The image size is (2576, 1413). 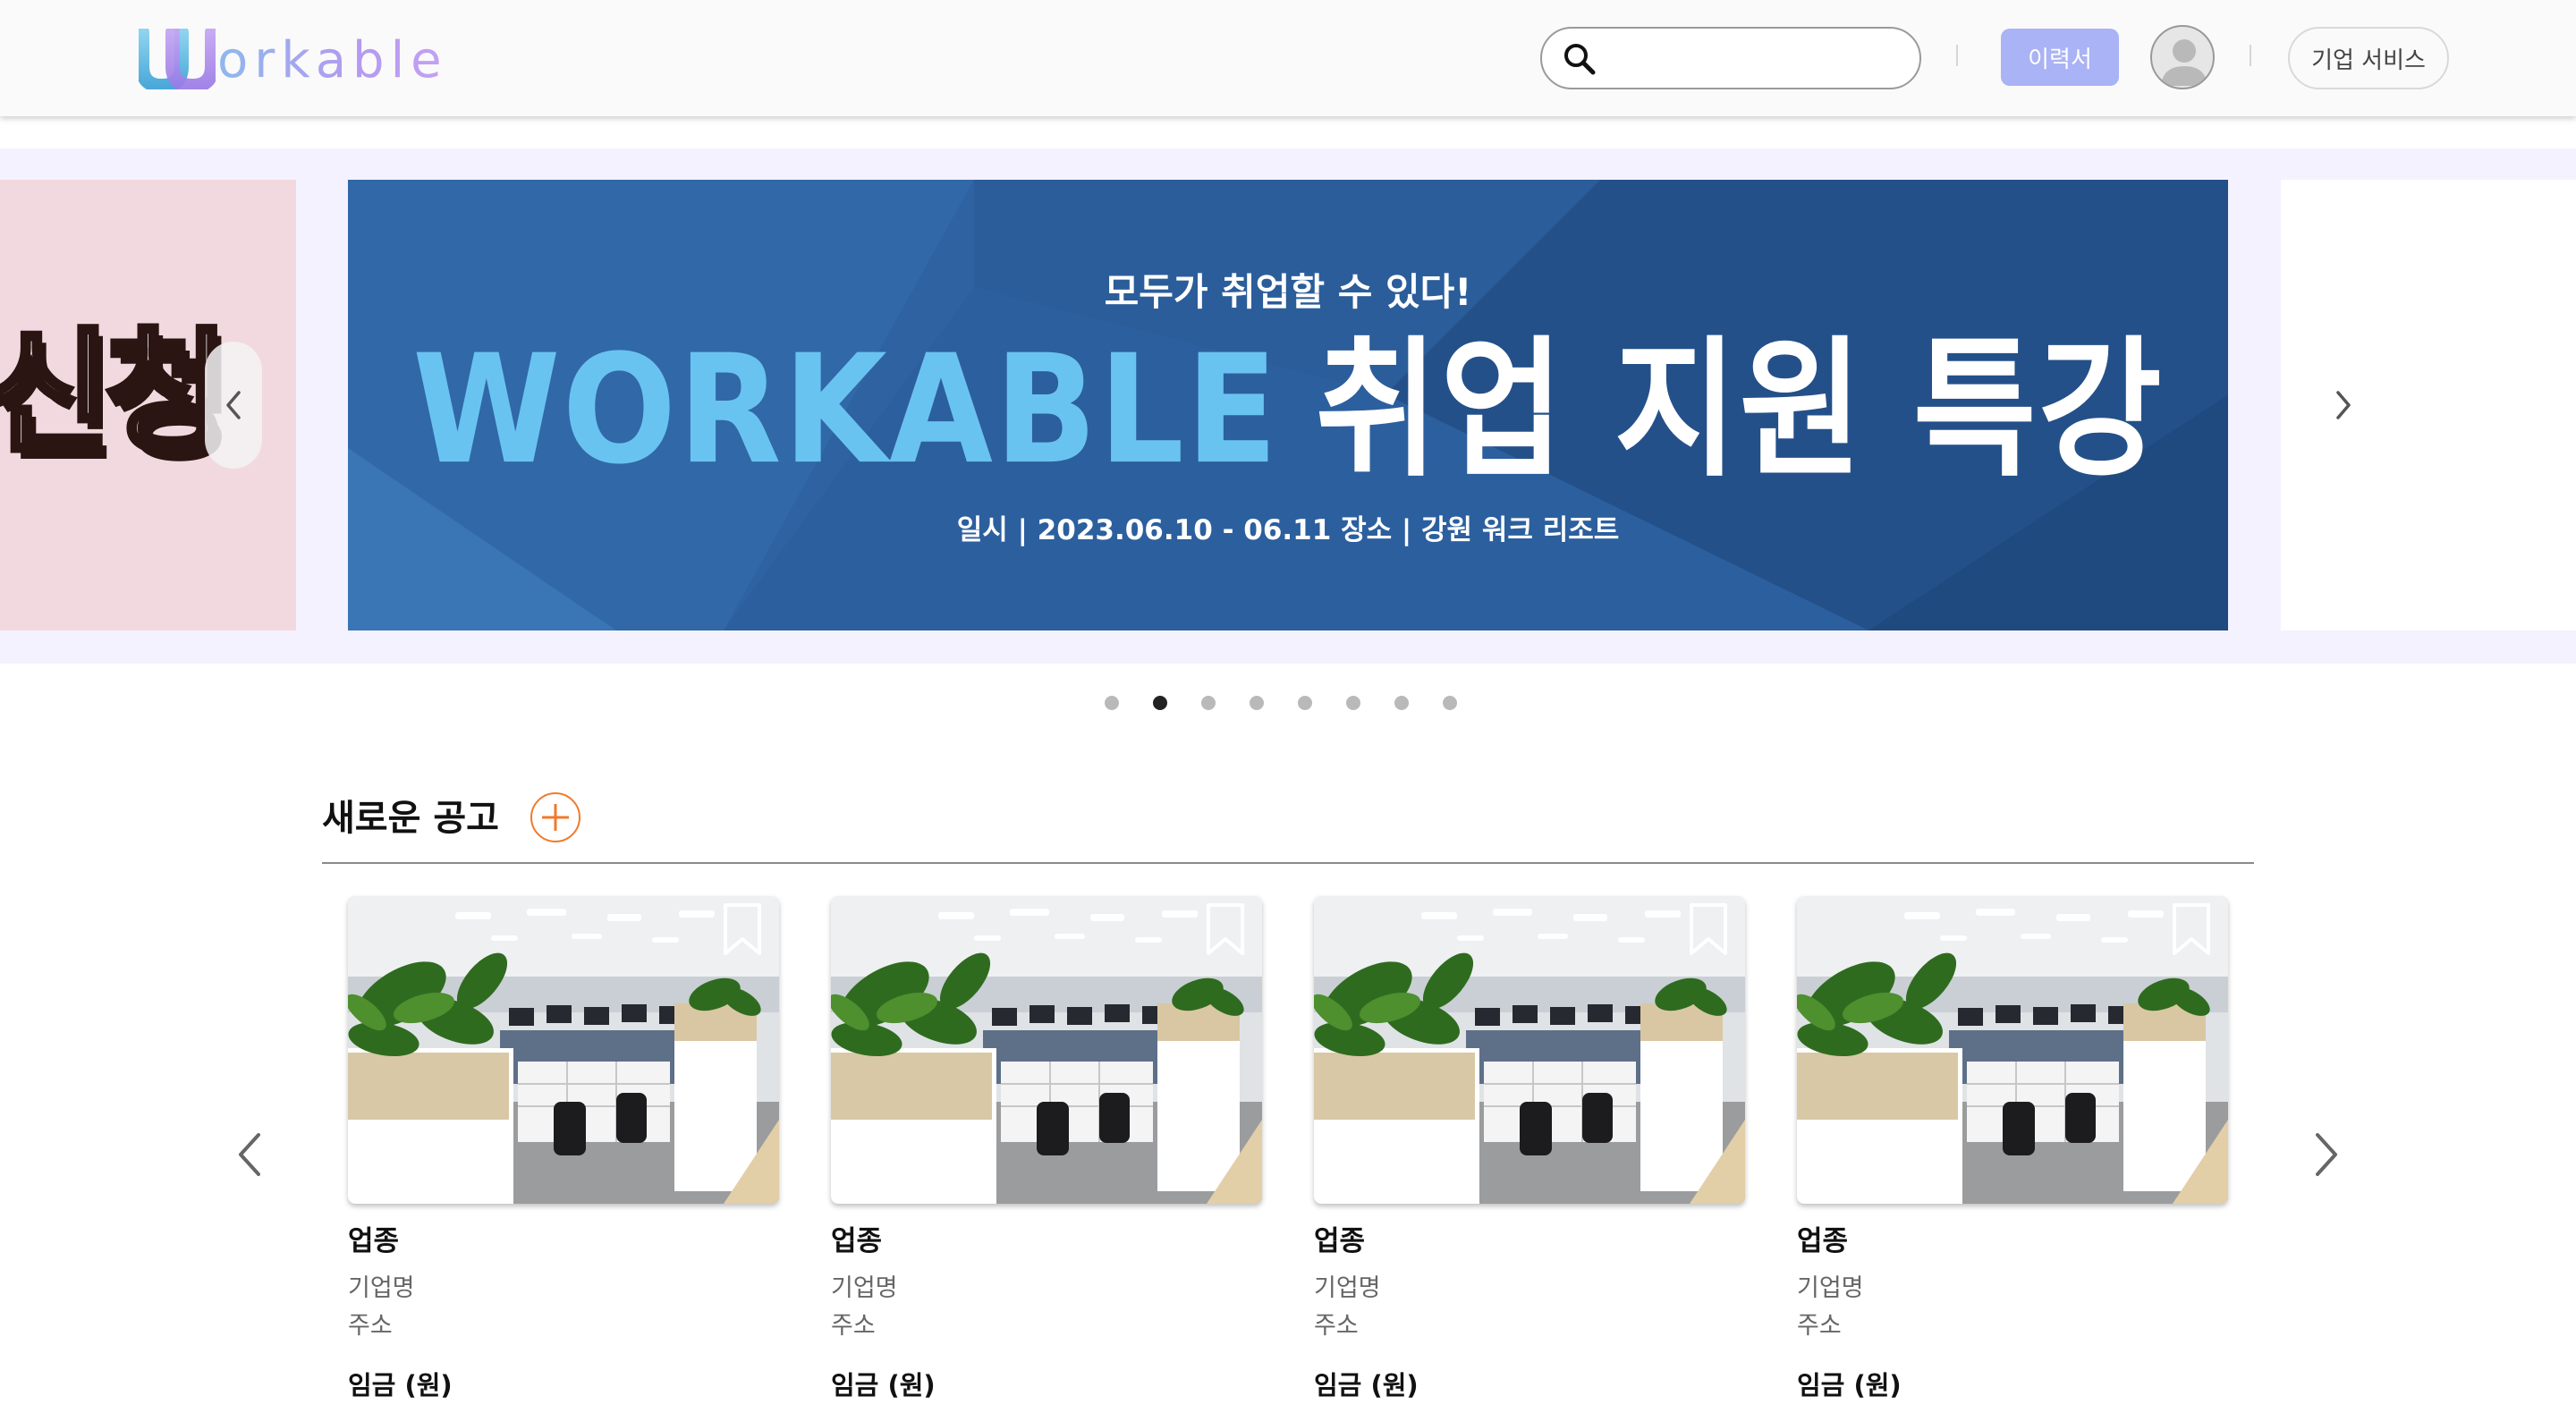 What do you see at coordinates (1288, 411) in the screenshot?
I see `banner-headline: WORKABLE 취업 지원 특강` at bounding box center [1288, 411].